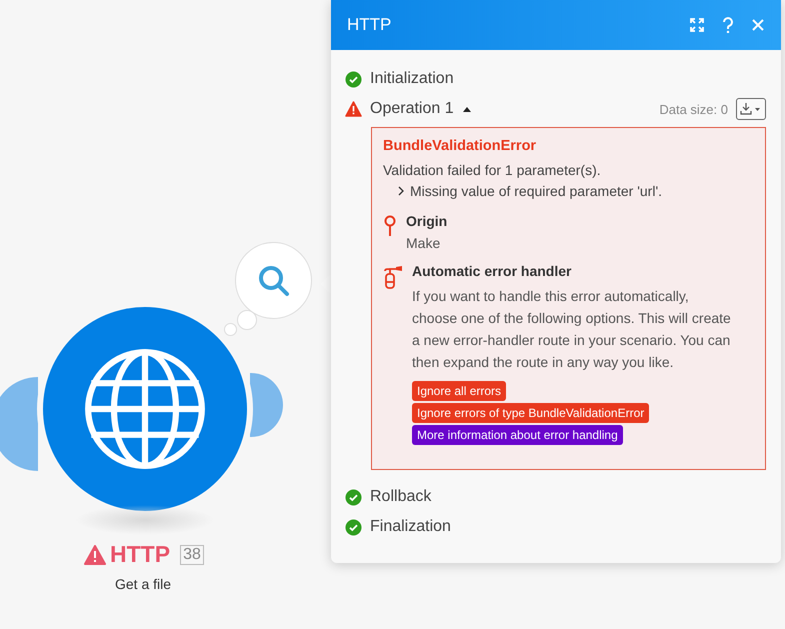  What do you see at coordinates (697, 25) in the screenshot?
I see `expand-icon` at bounding box center [697, 25].